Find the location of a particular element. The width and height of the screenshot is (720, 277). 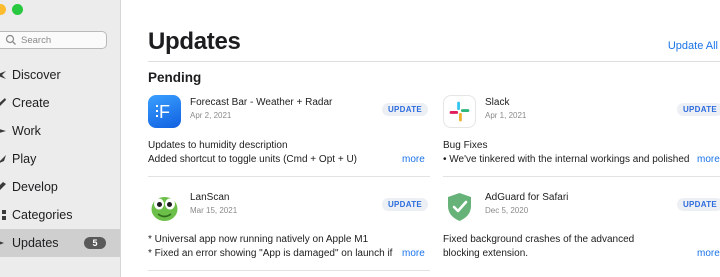

app-date: Apr 2, 2021 is located at coordinates (211, 115).